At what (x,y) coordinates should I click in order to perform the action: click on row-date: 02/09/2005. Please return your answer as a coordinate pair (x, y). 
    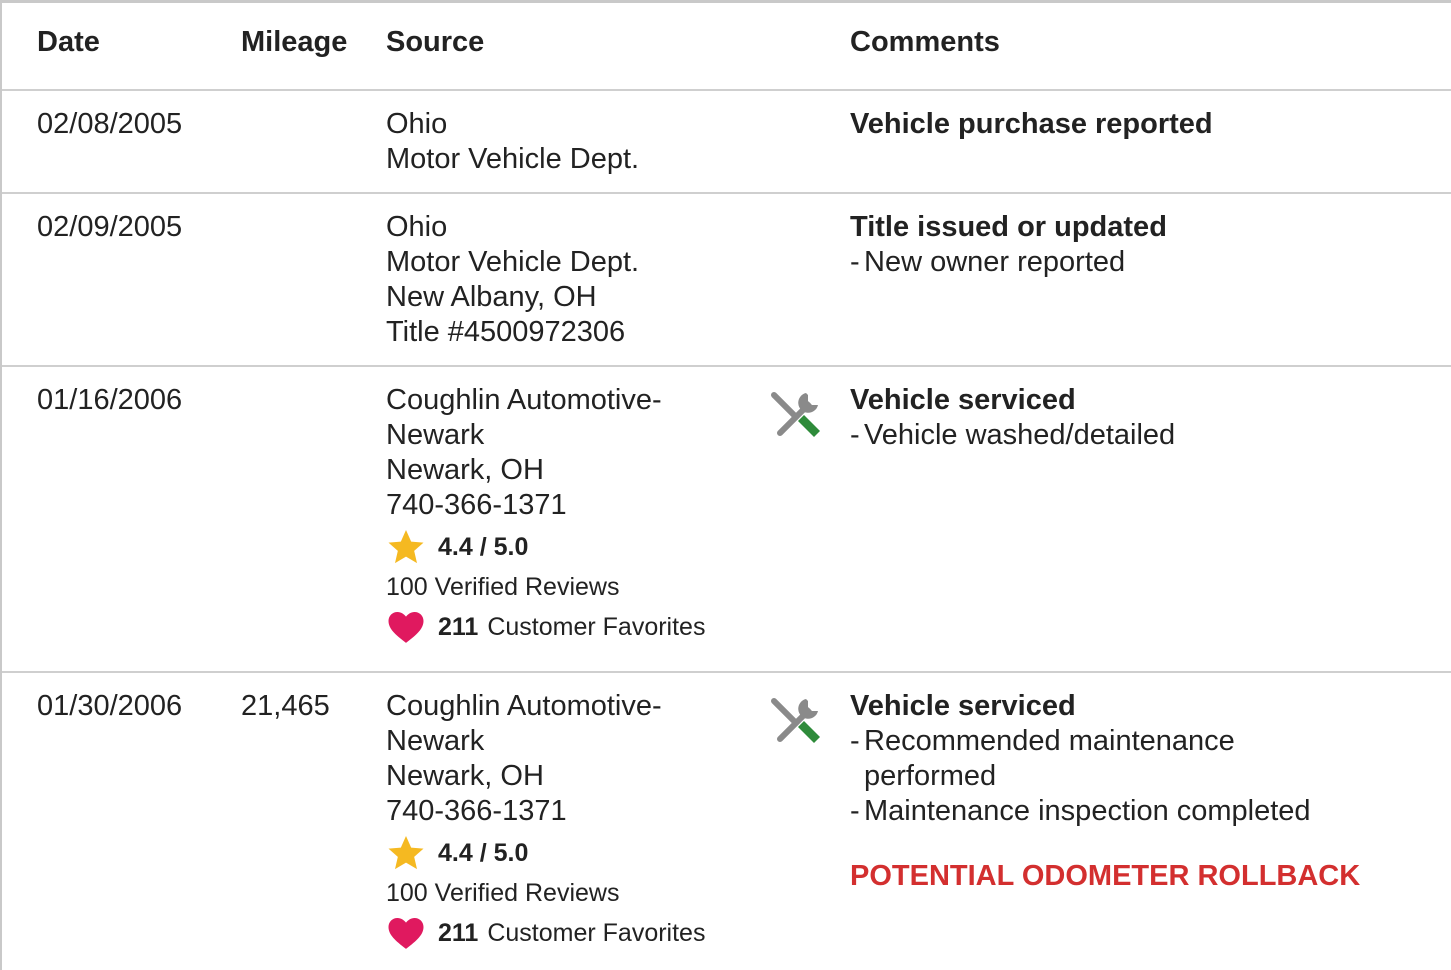
    Looking at the image, I should click on (110, 227).